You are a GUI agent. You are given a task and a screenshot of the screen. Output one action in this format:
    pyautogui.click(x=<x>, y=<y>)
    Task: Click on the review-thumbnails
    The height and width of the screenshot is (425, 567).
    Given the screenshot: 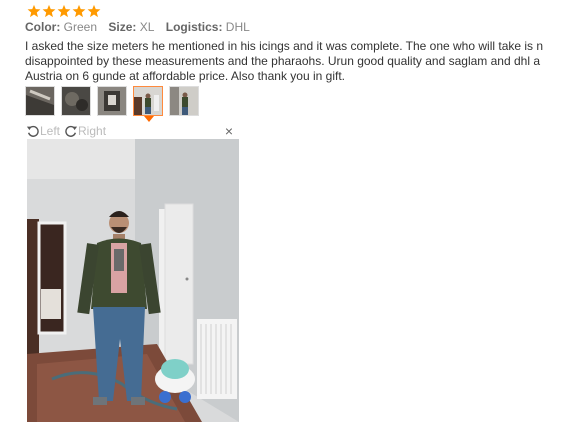 What is the action you would take?
    pyautogui.click(x=115, y=101)
    